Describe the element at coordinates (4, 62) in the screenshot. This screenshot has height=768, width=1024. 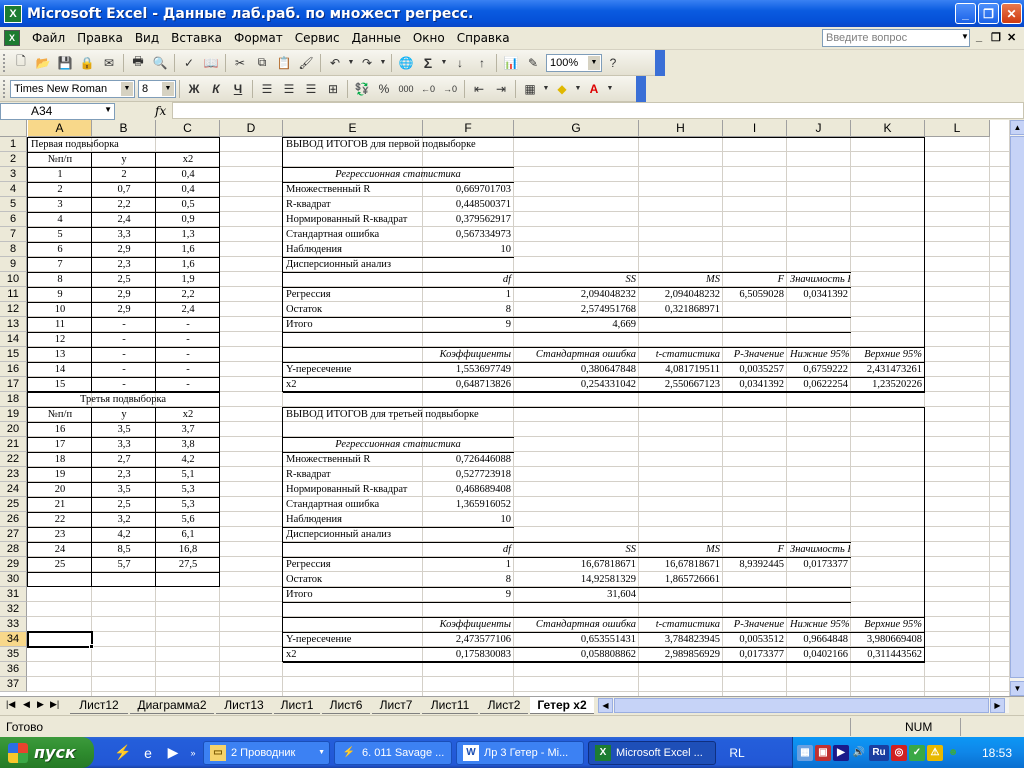
I see `toolbar-grip` at that location.